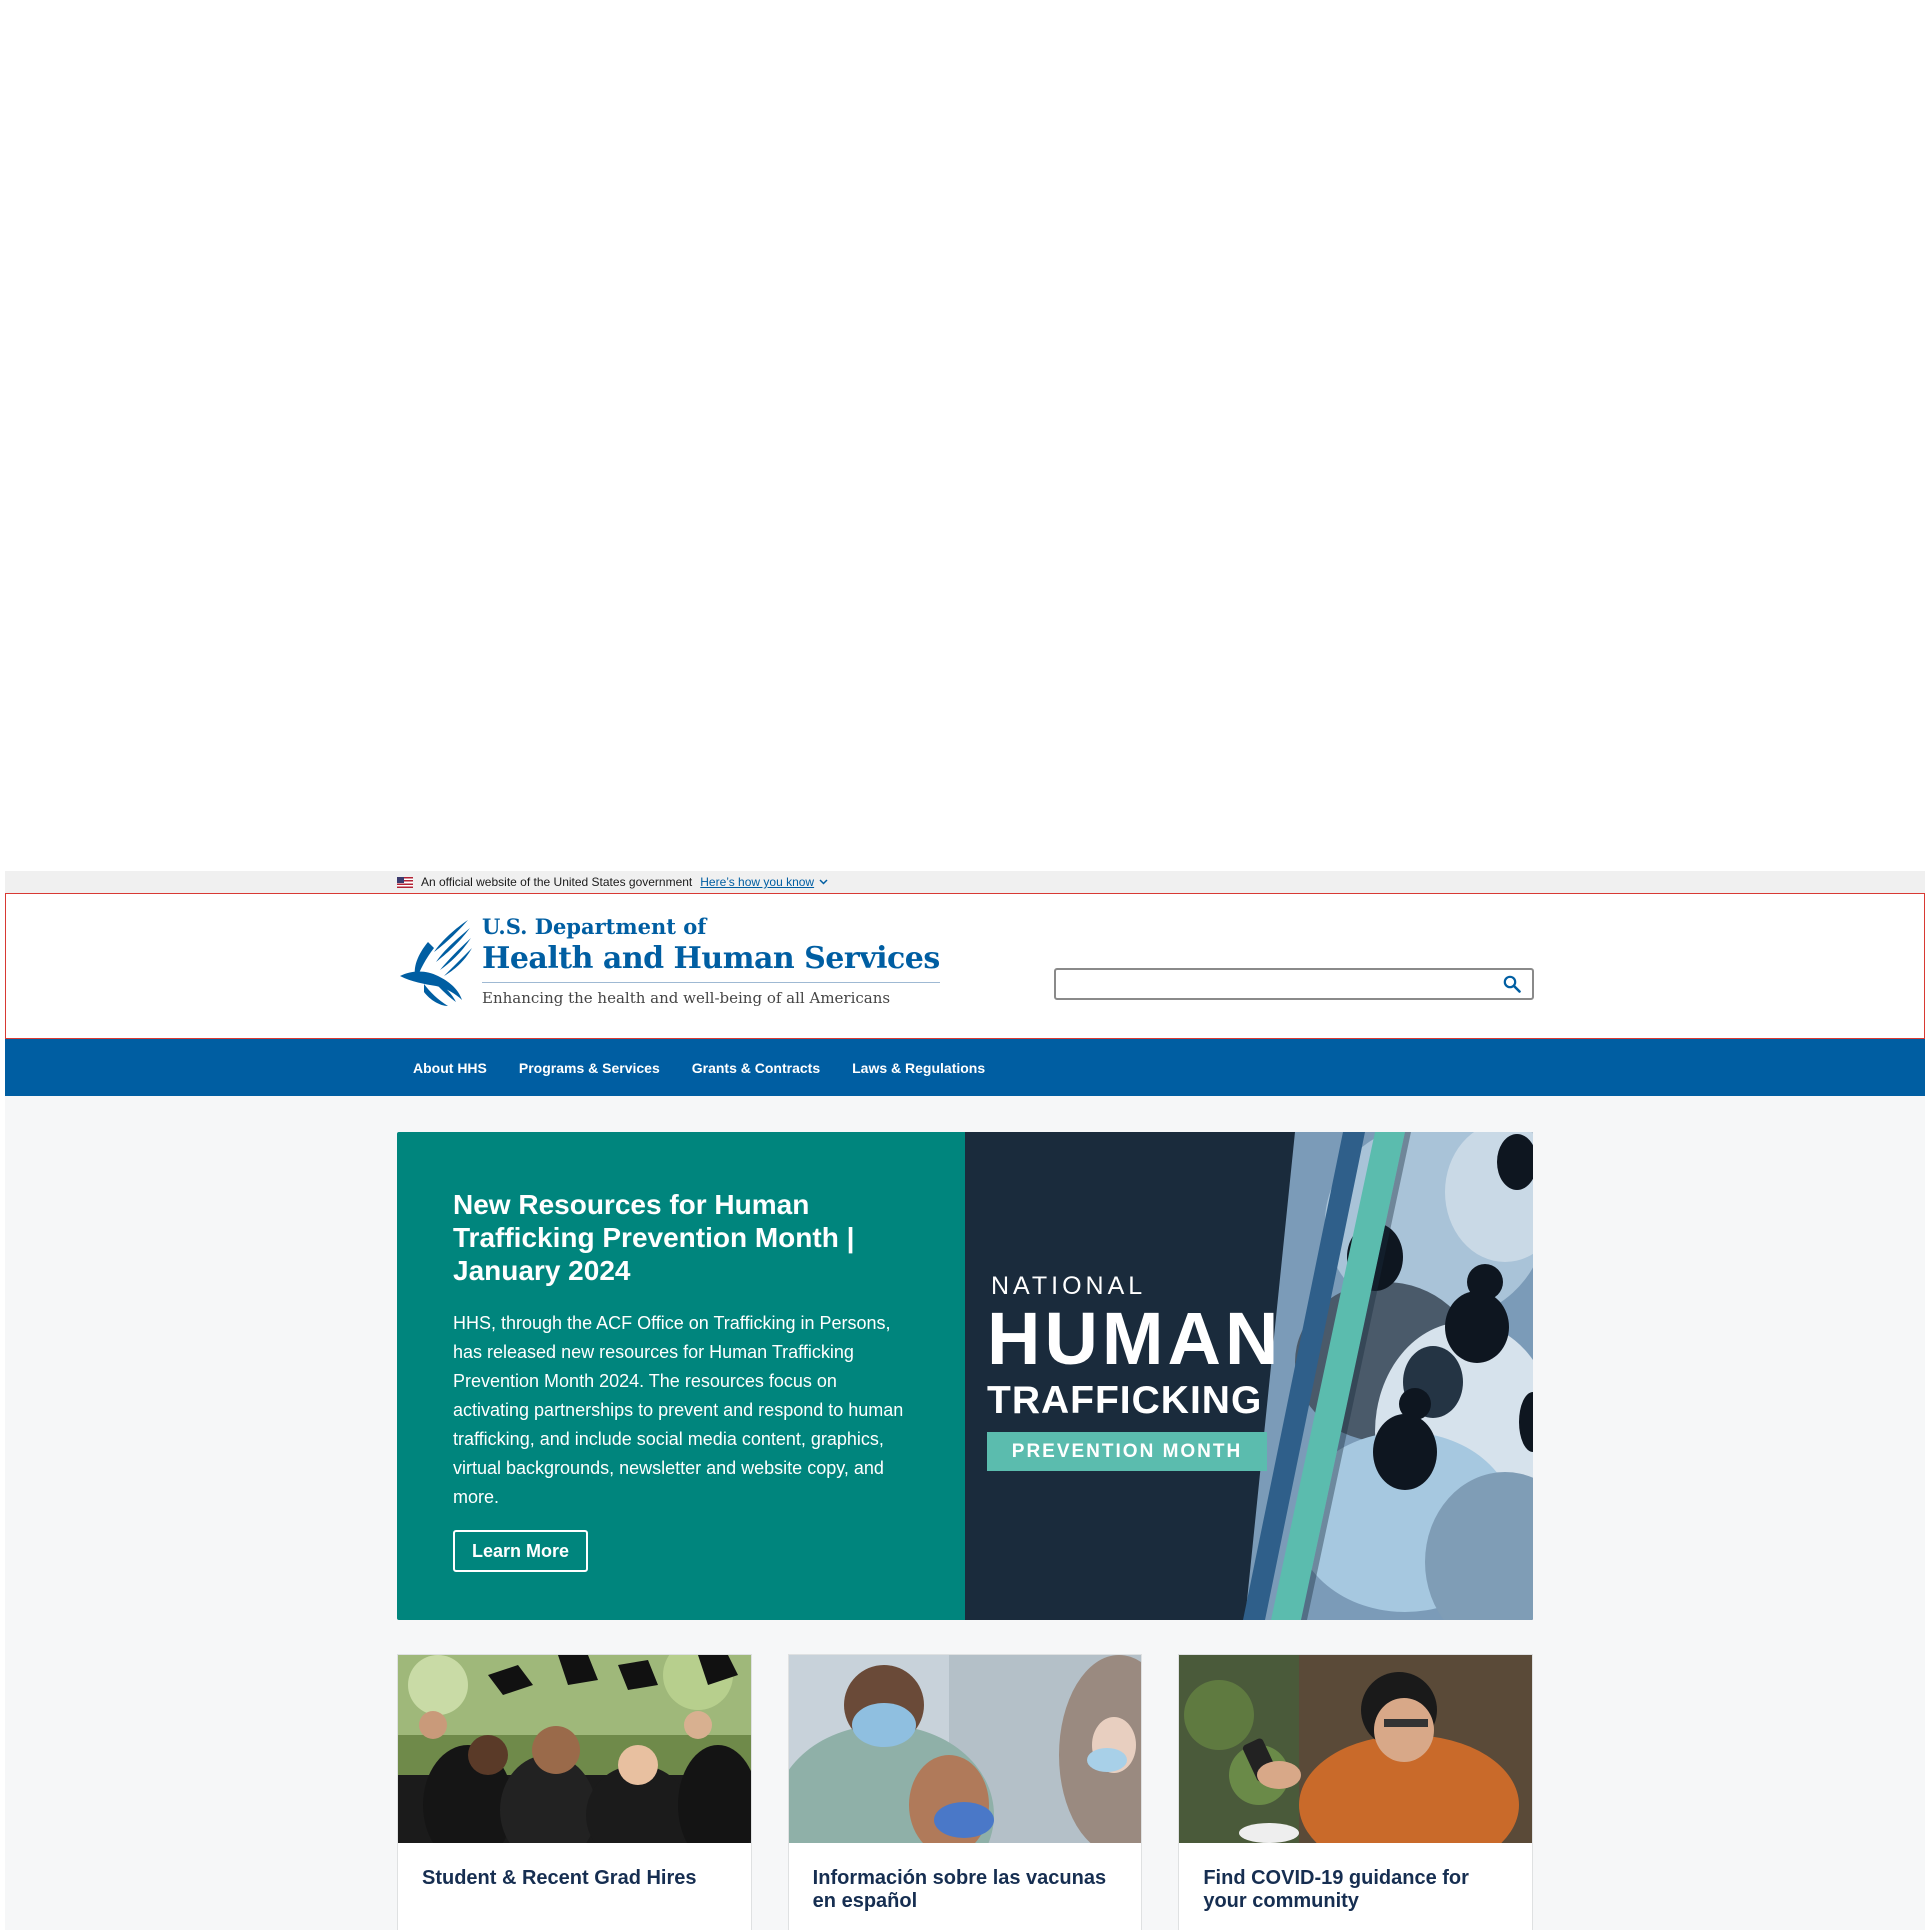 The height and width of the screenshot is (1930, 1930). What do you see at coordinates (1356, 1749) in the screenshot?
I see `woman-with-phone-photo` at bounding box center [1356, 1749].